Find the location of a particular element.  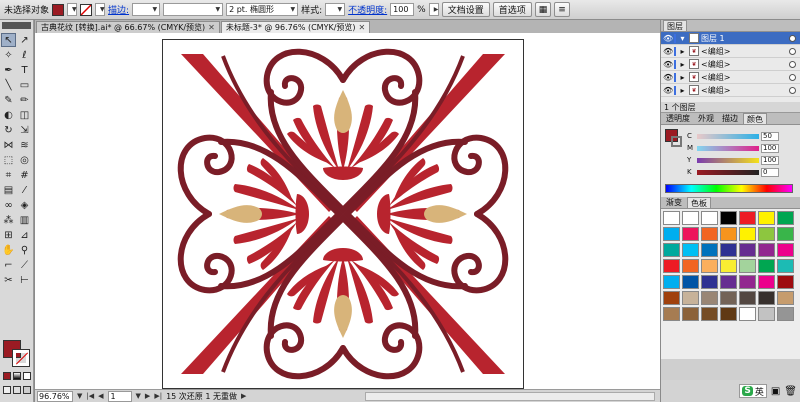

layer-row: 👁 ▾ 图层 1 is located at coordinates (730, 38).